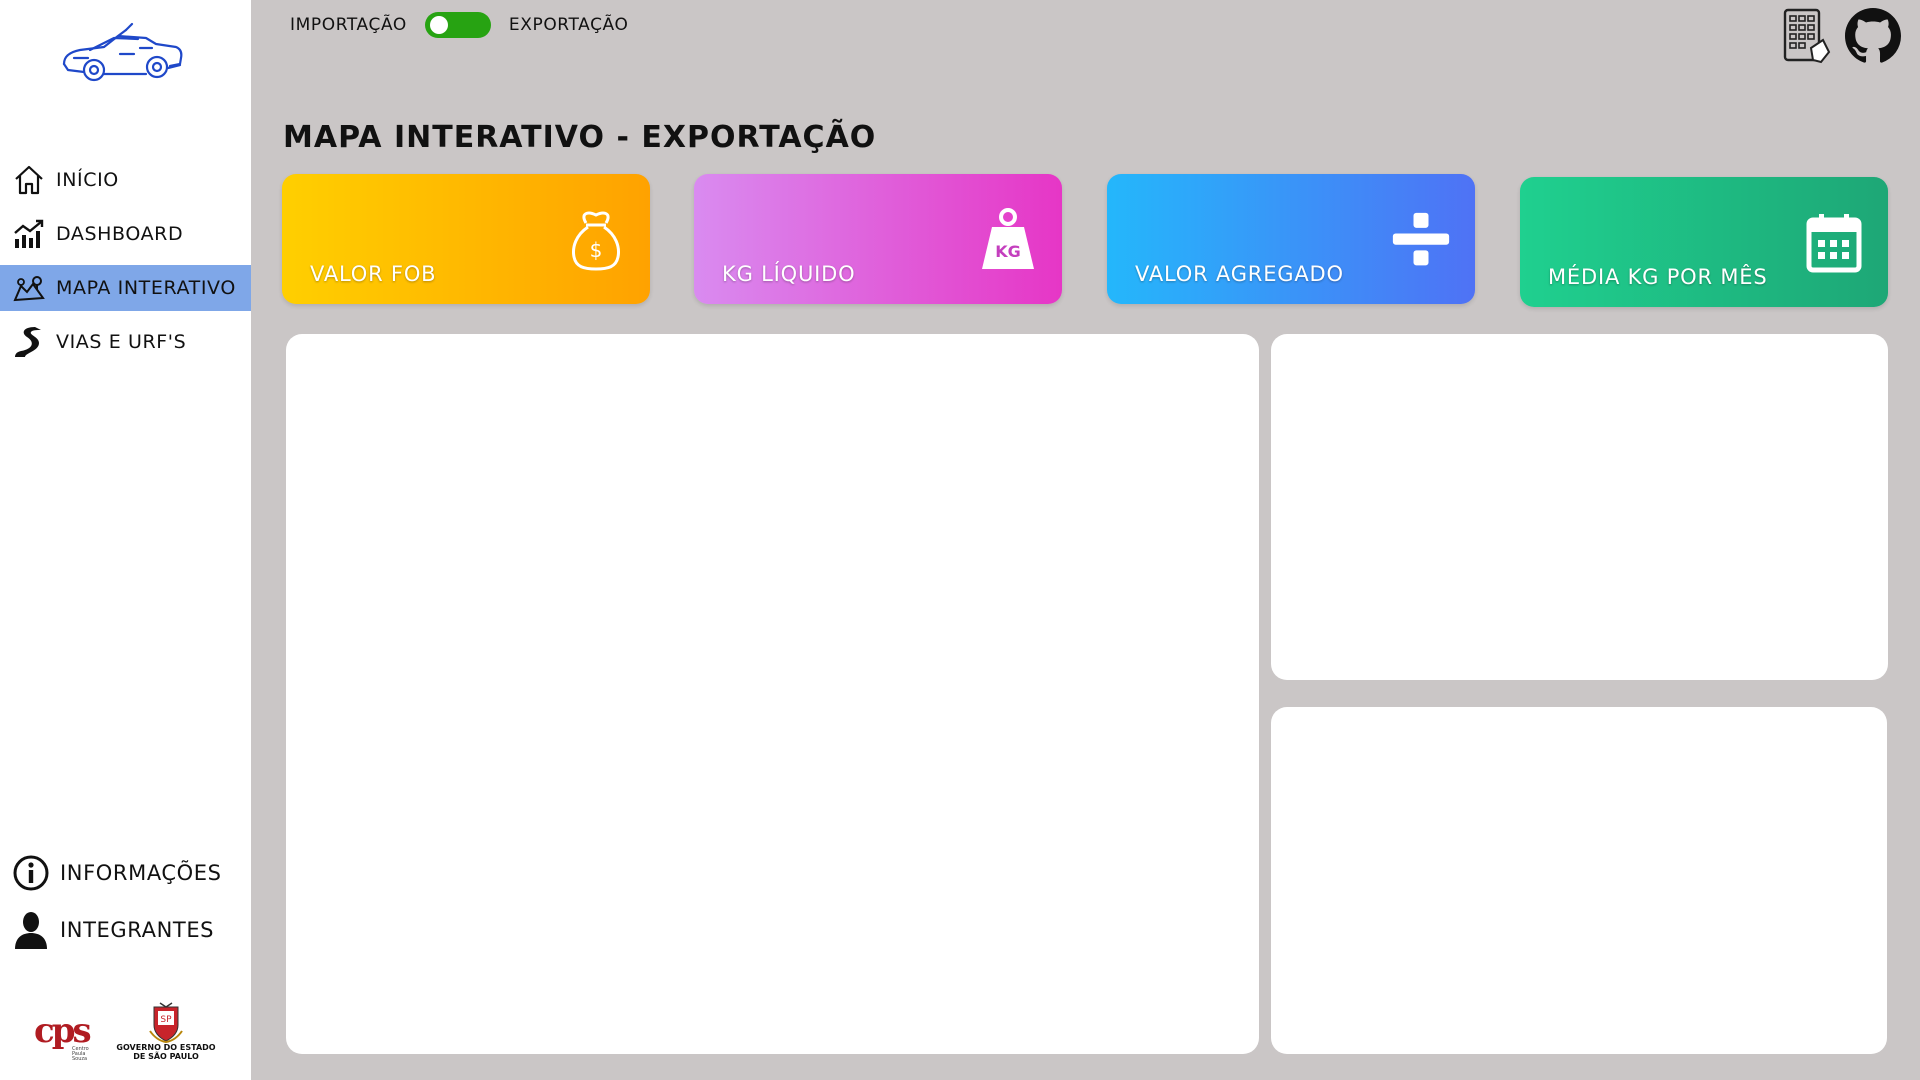  I want to click on svg-text: SP, so click(166, 1020).